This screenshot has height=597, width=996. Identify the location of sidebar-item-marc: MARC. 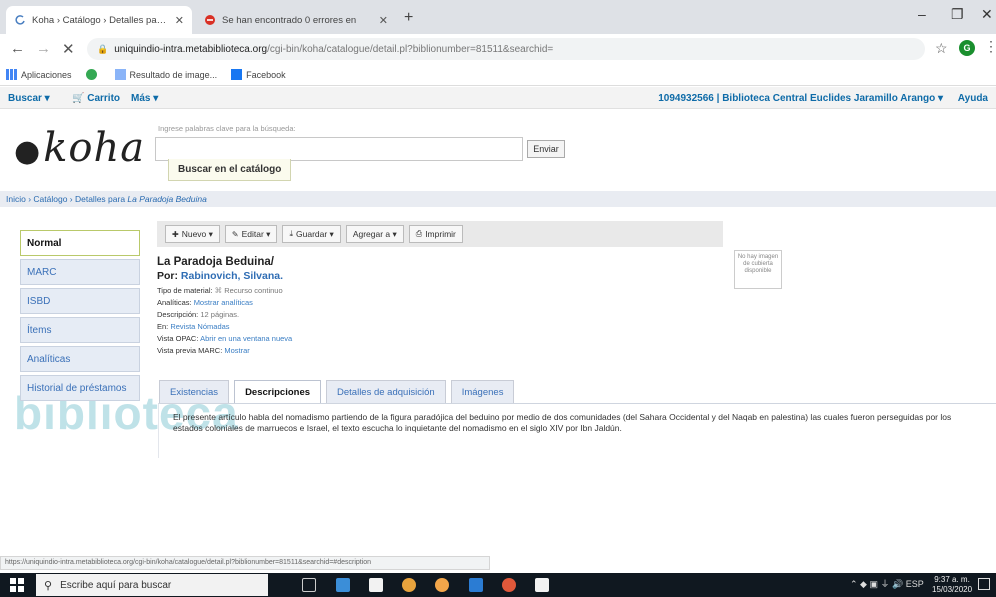
(80, 272).